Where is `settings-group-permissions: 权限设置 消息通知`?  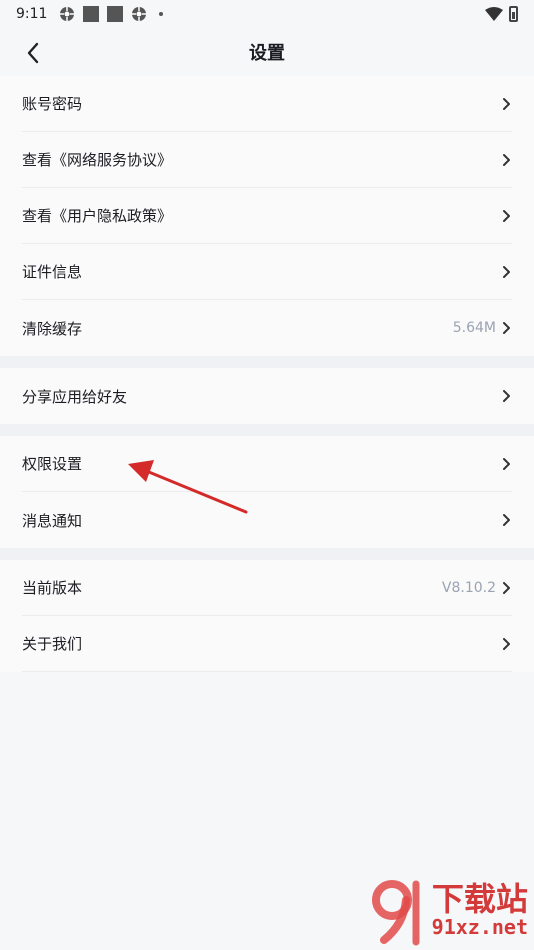
settings-group-permissions: 权限设置 消息通知 is located at coordinates (267, 492).